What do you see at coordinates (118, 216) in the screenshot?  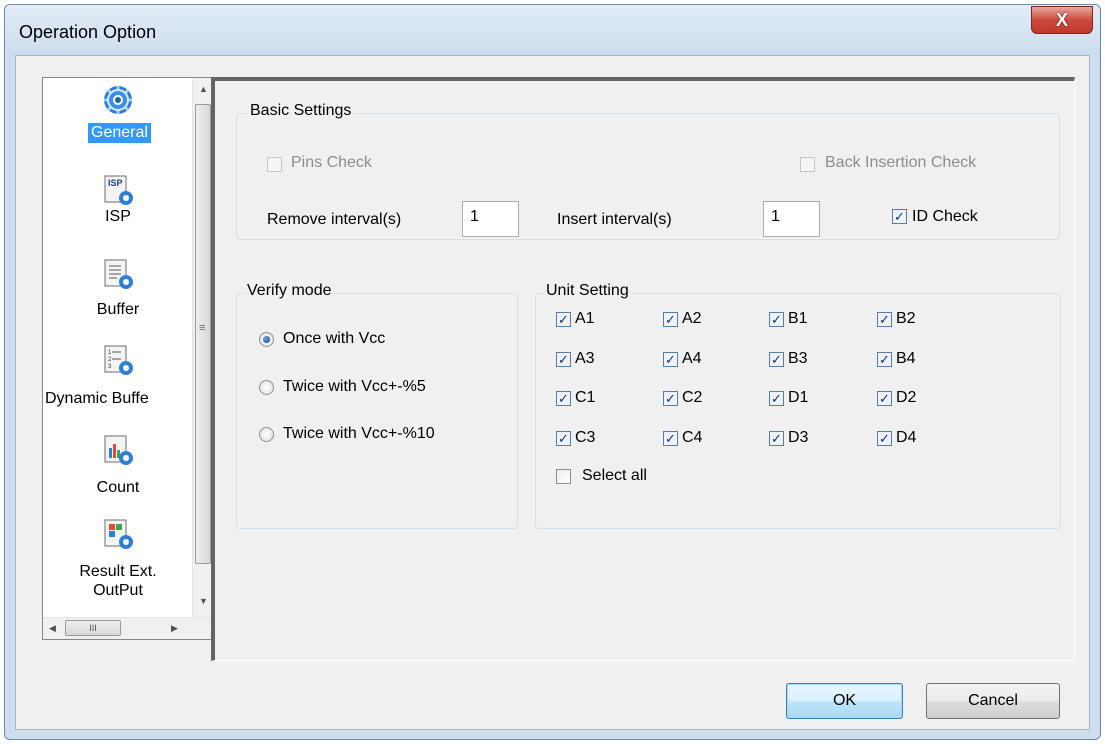 I see `nav-label-isp: ISP` at bounding box center [118, 216].